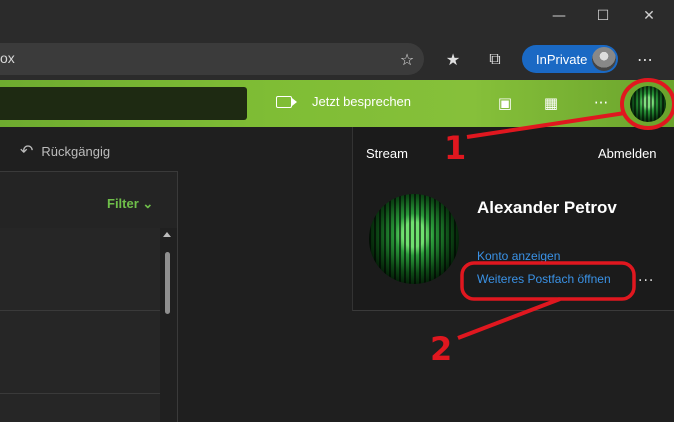  Describe the element at coordinates (647, 104) in the screenshot. I see `highlight-circle-avatar` at that location.